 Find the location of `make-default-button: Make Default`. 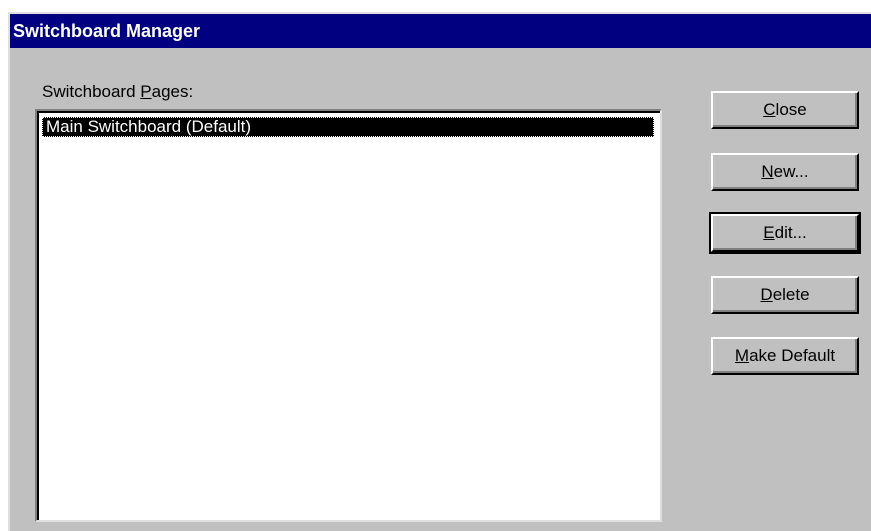

make-default-button: Make Default is located at coordinates (785, 356).